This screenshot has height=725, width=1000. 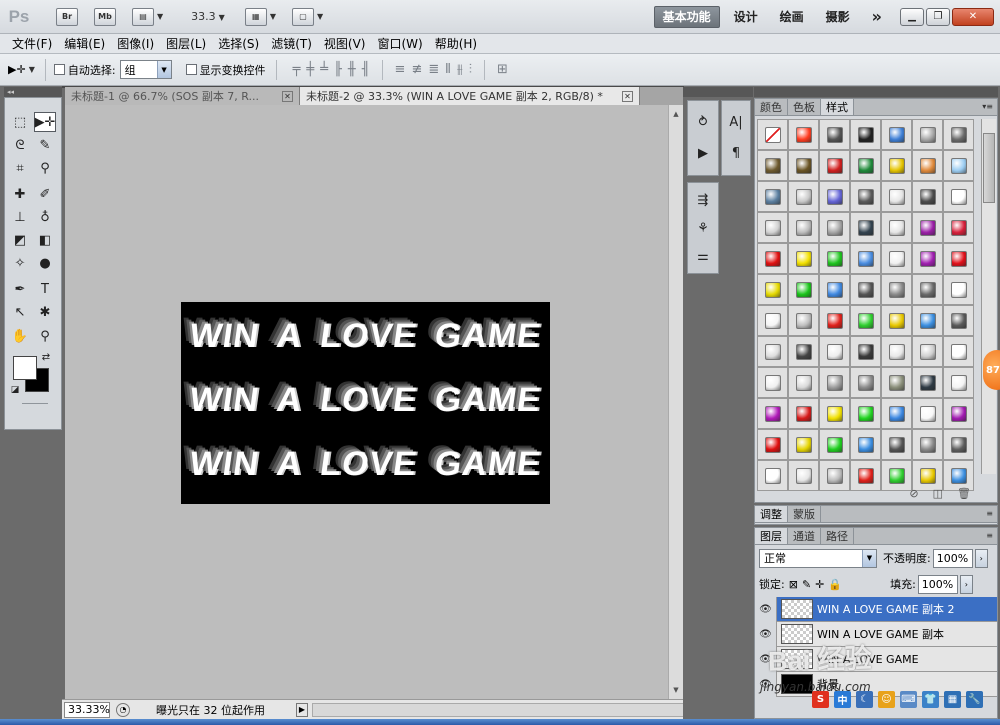 I want to click on swap-colors-icon: ⇄, so click(x=46, y=357).